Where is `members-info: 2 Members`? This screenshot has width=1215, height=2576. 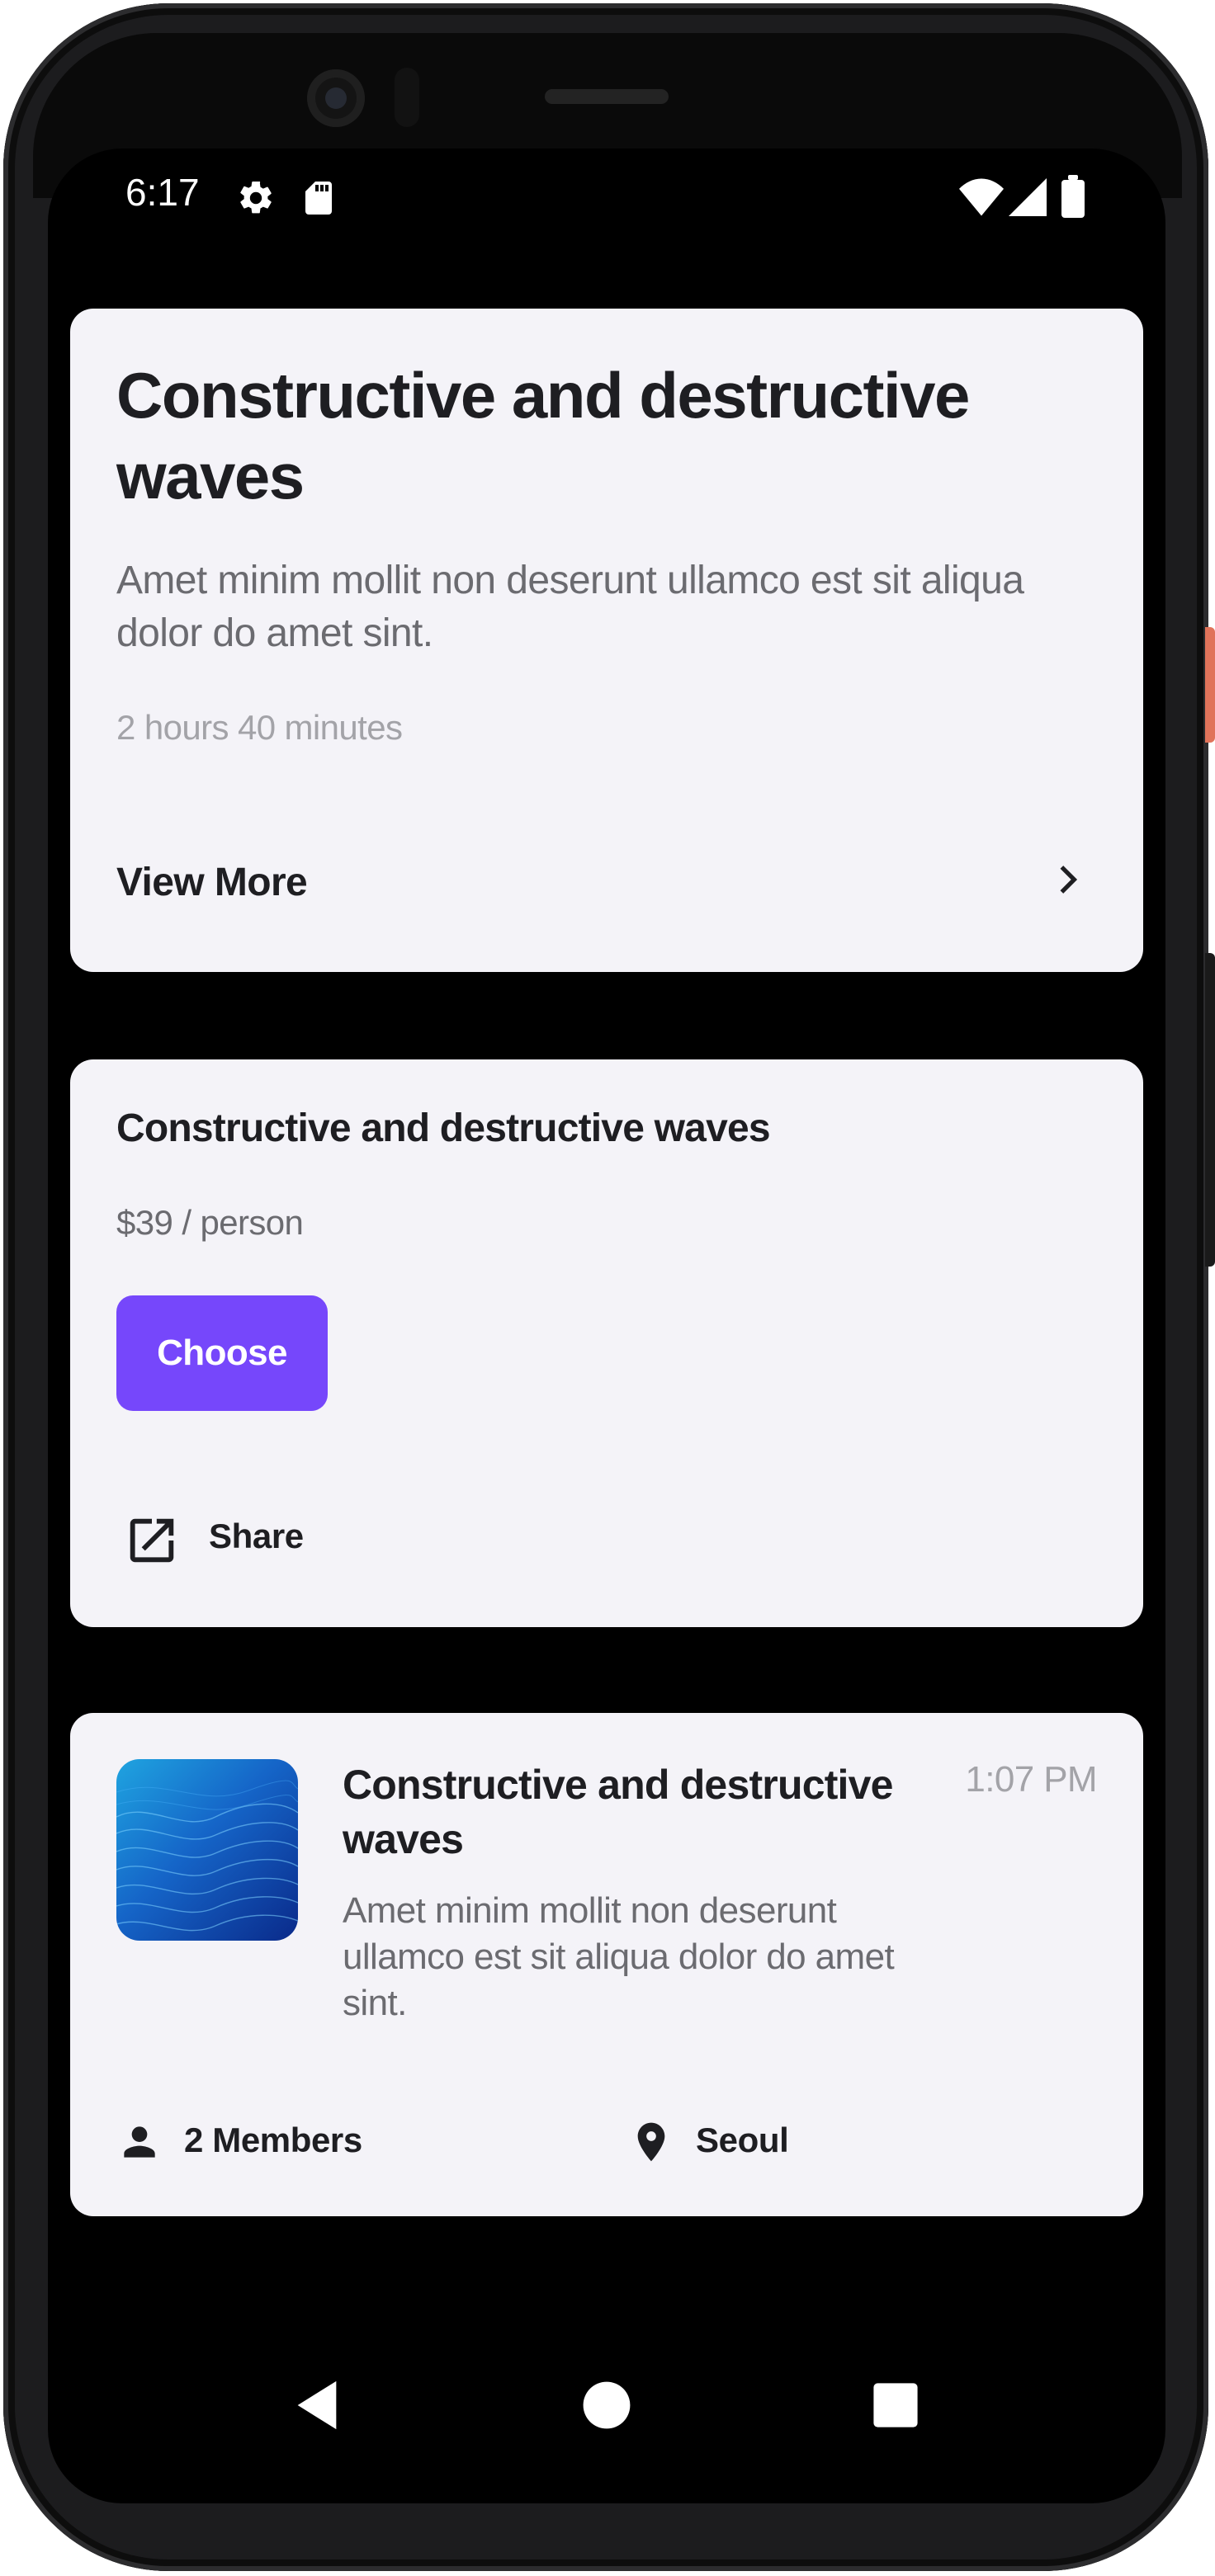 members-info: 2 Members is located at coordinates (322, 2142).